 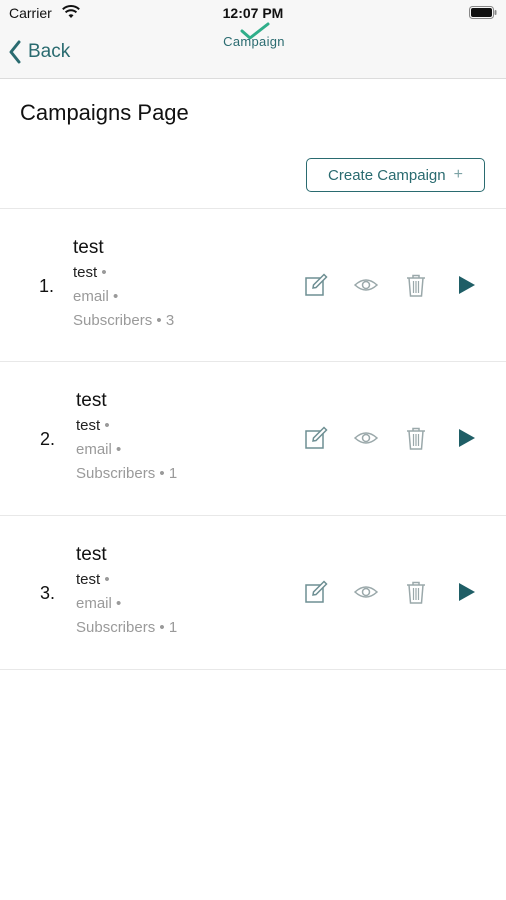 I want to click on navigation-bar: Back Campaign, so click(x=253, y=50).